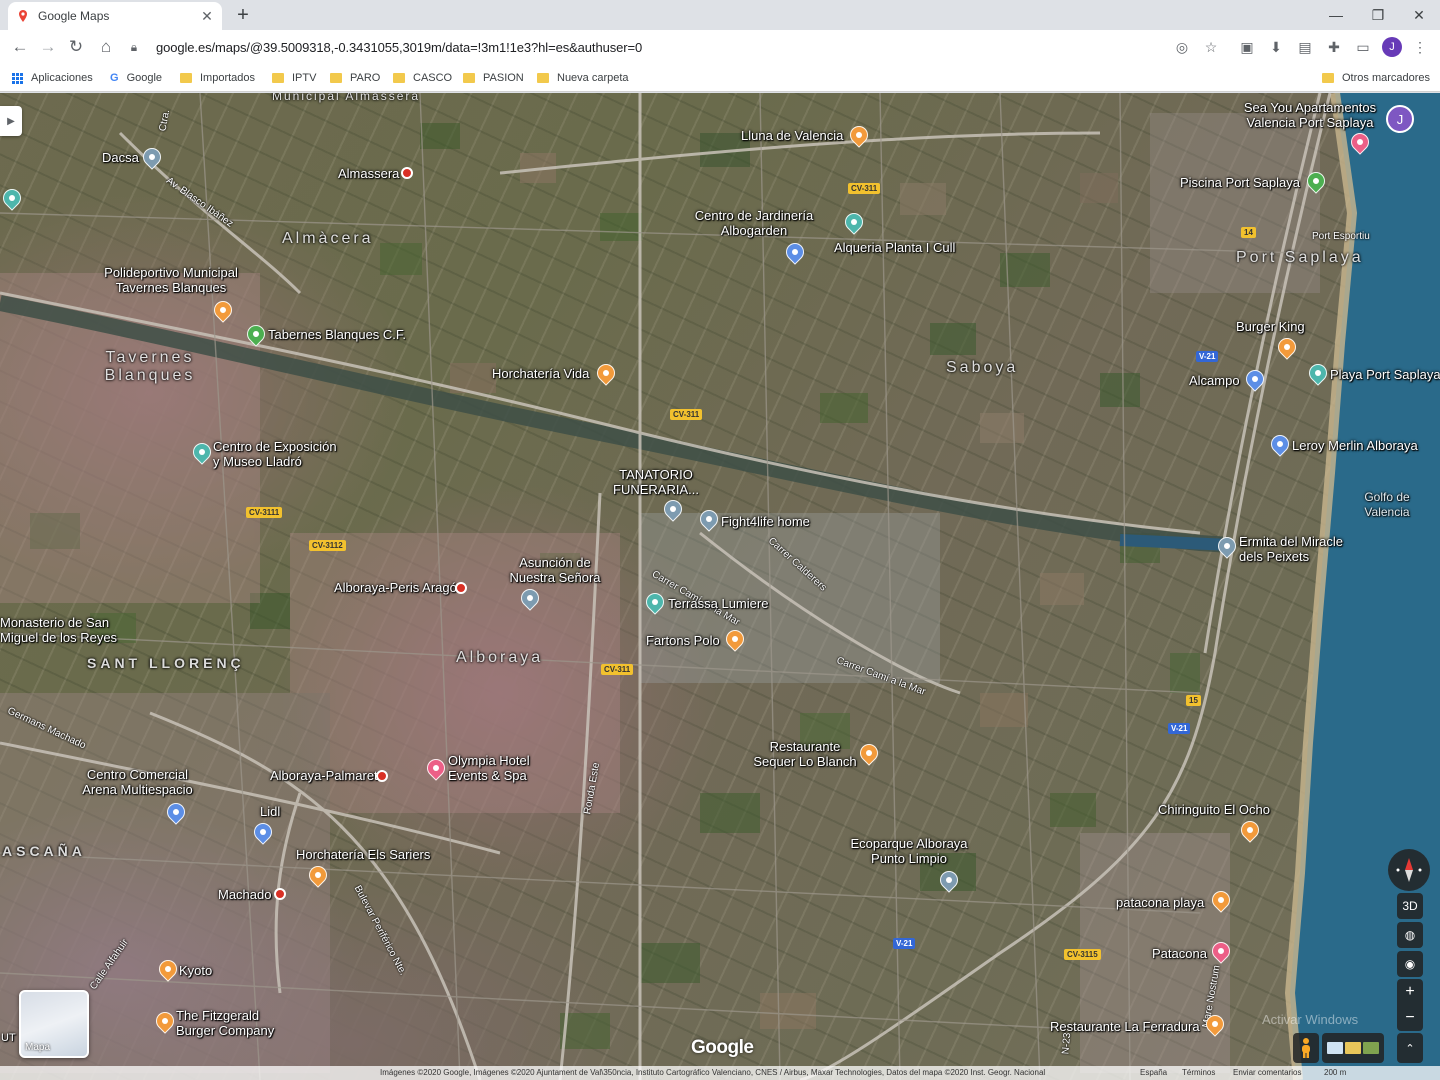 Image resolution: width=1440 pixels, height=1080 pixels. Describe the element at coordinates (363, 854) in the screenshot. I see `poi-horchateria-sariers-label: Horchatería Els Sariers` at that location.